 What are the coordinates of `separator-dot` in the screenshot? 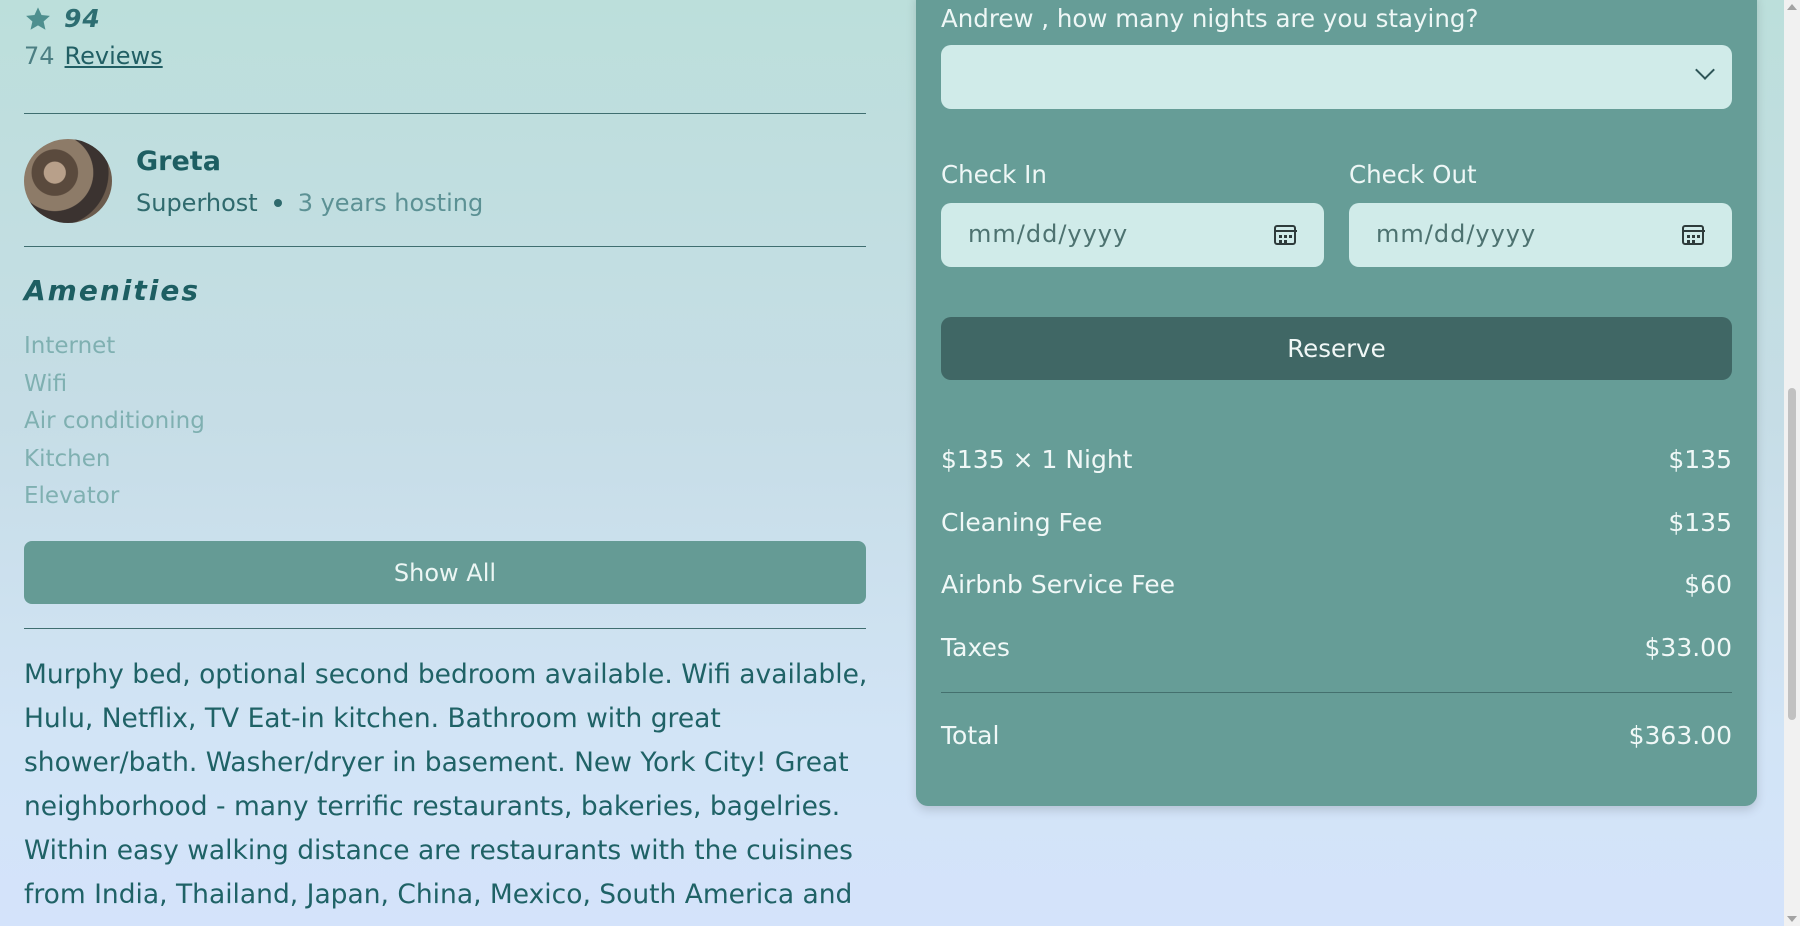 It's located at (277, 202).